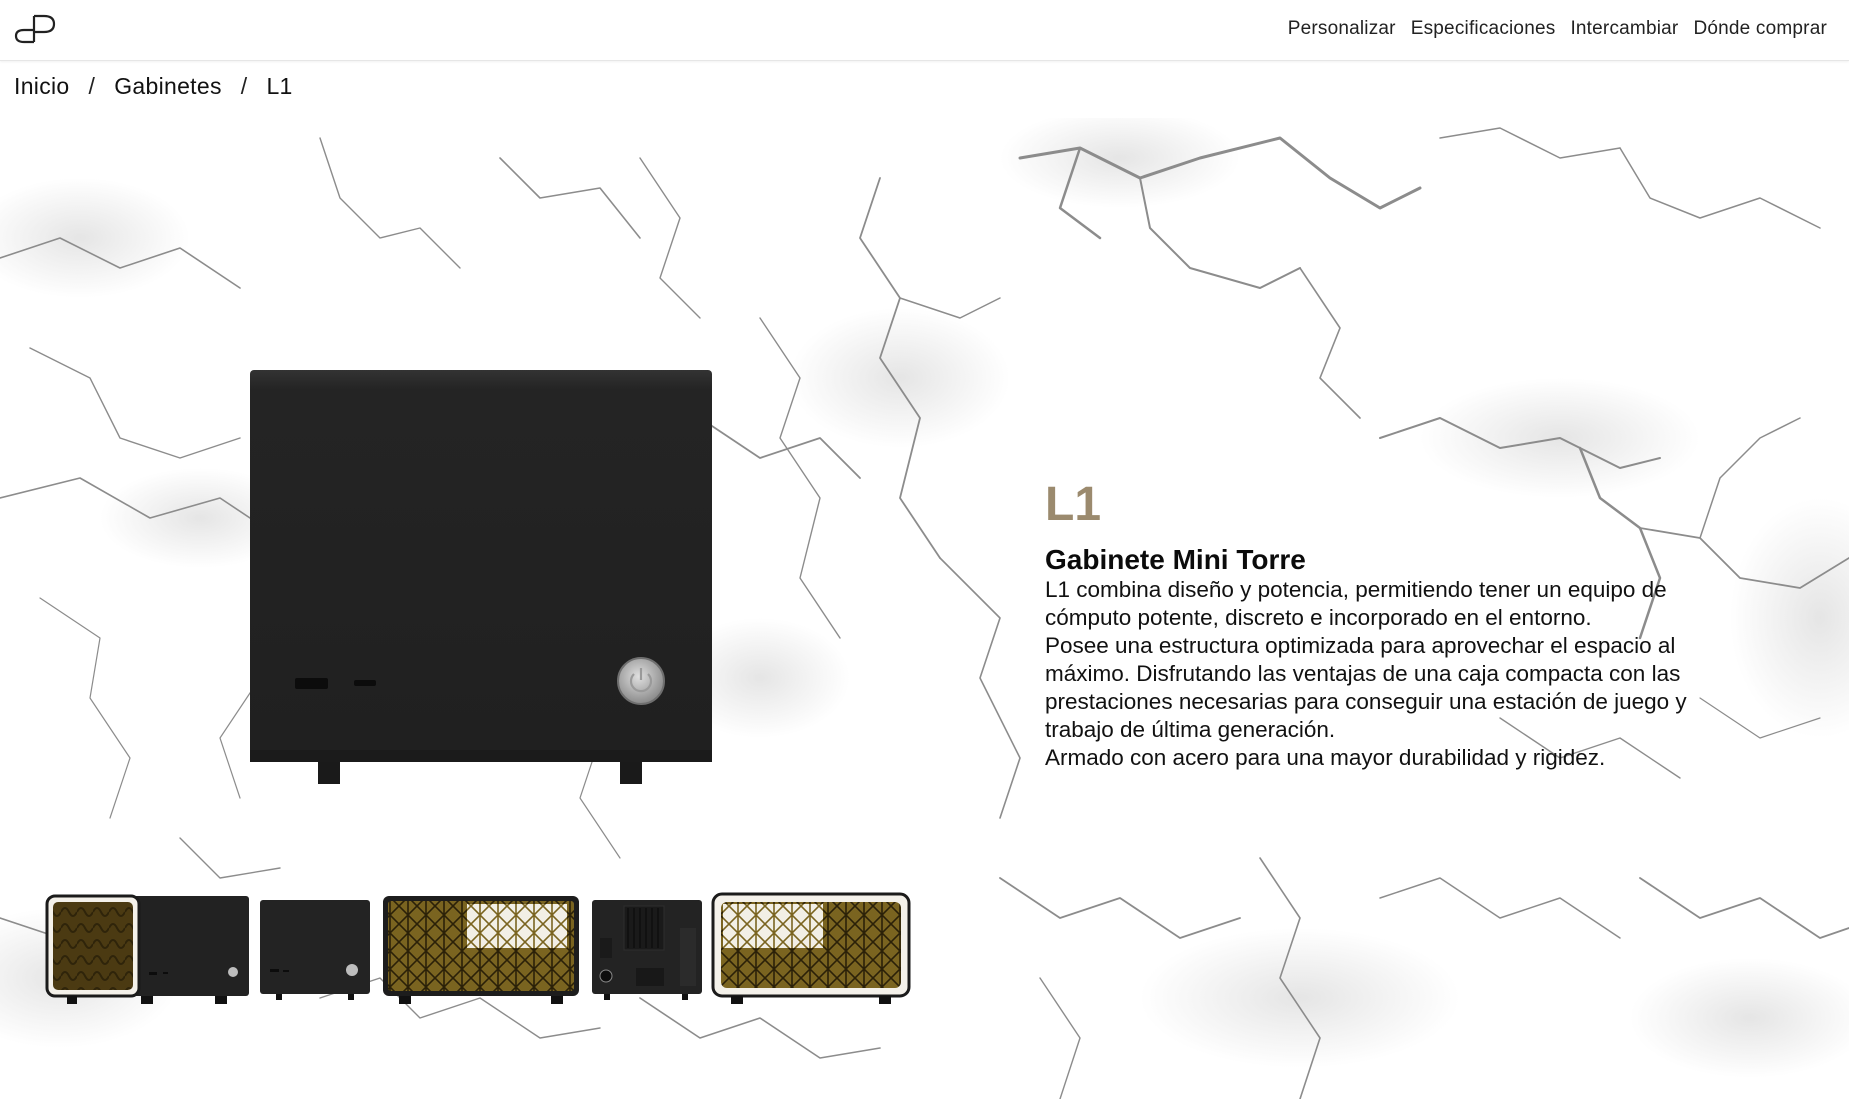 The width and height of the screenshot is (1849, 1099). Describe the element at coordinates (316, 947) in the screenshot. I see `thumbnail-black-front` at that location.